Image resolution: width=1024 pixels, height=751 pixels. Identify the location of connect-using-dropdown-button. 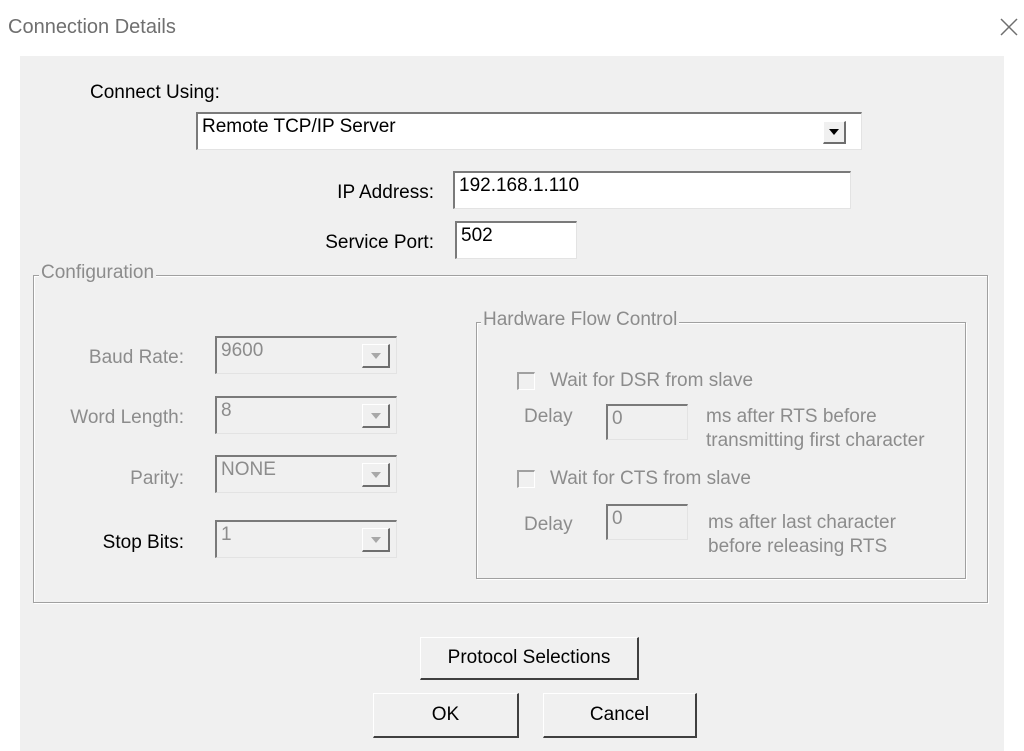
(834, 132).